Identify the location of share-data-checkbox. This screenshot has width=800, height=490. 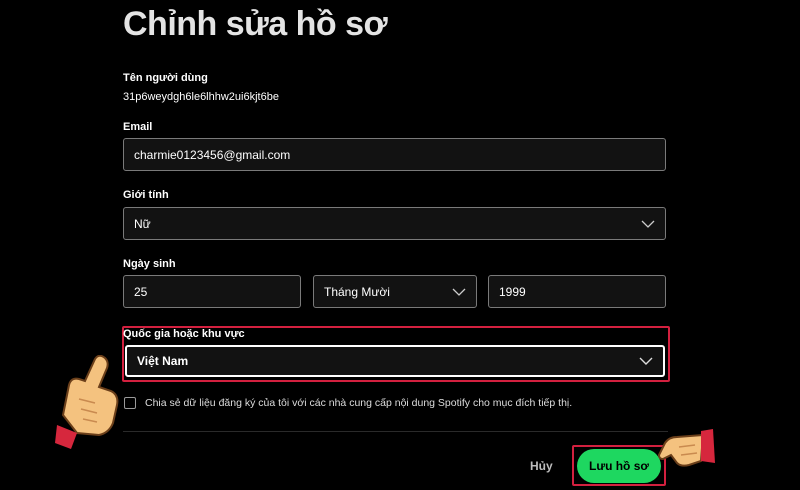
(130, 403).